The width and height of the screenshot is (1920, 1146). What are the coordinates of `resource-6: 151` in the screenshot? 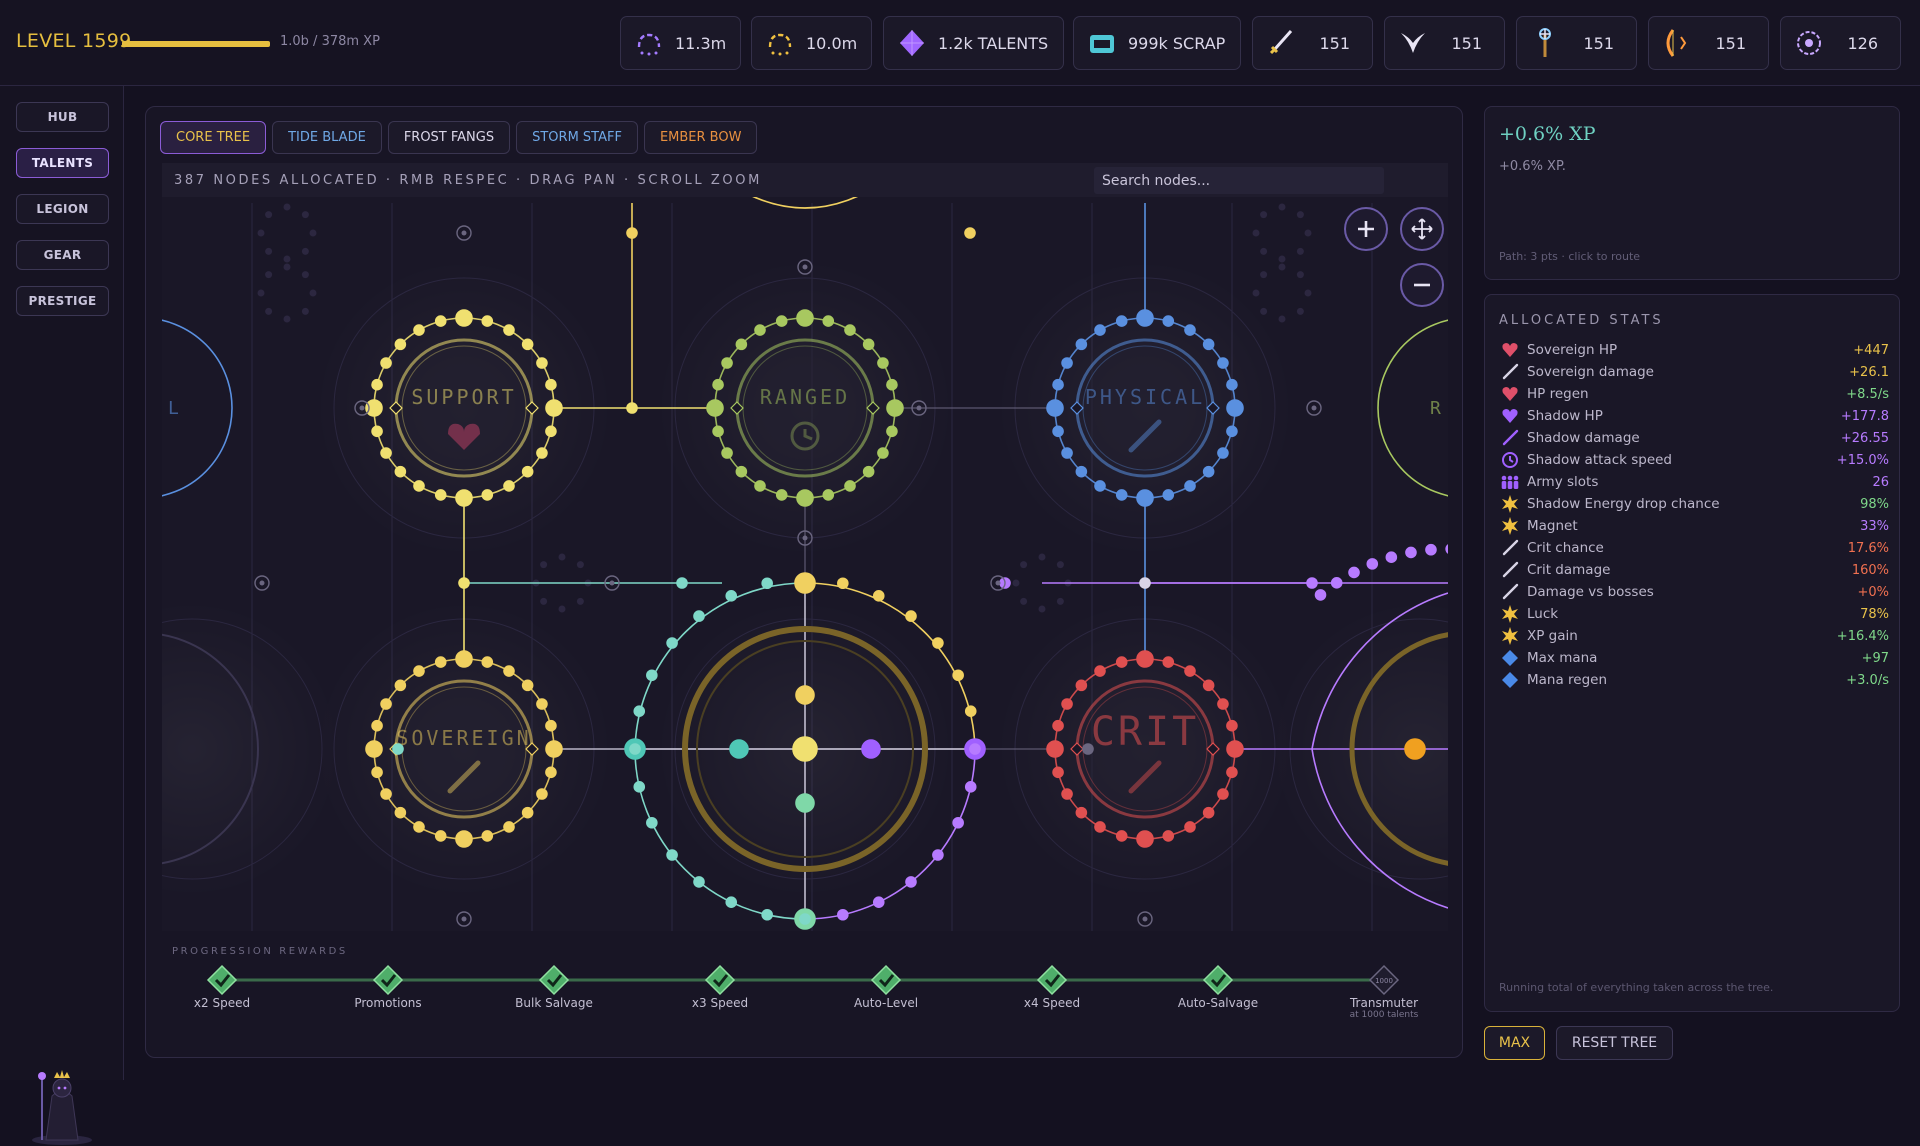 It's located at (1444, 43).